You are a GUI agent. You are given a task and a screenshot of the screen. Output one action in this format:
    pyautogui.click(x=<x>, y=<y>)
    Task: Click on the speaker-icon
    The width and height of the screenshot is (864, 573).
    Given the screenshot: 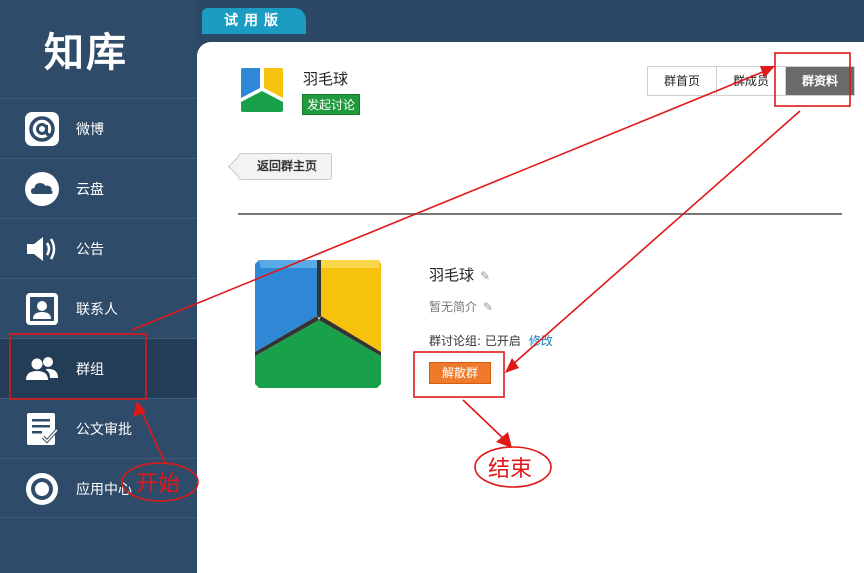 What is the action you would take?
    pyautogui.click(x=42, y=249)
    